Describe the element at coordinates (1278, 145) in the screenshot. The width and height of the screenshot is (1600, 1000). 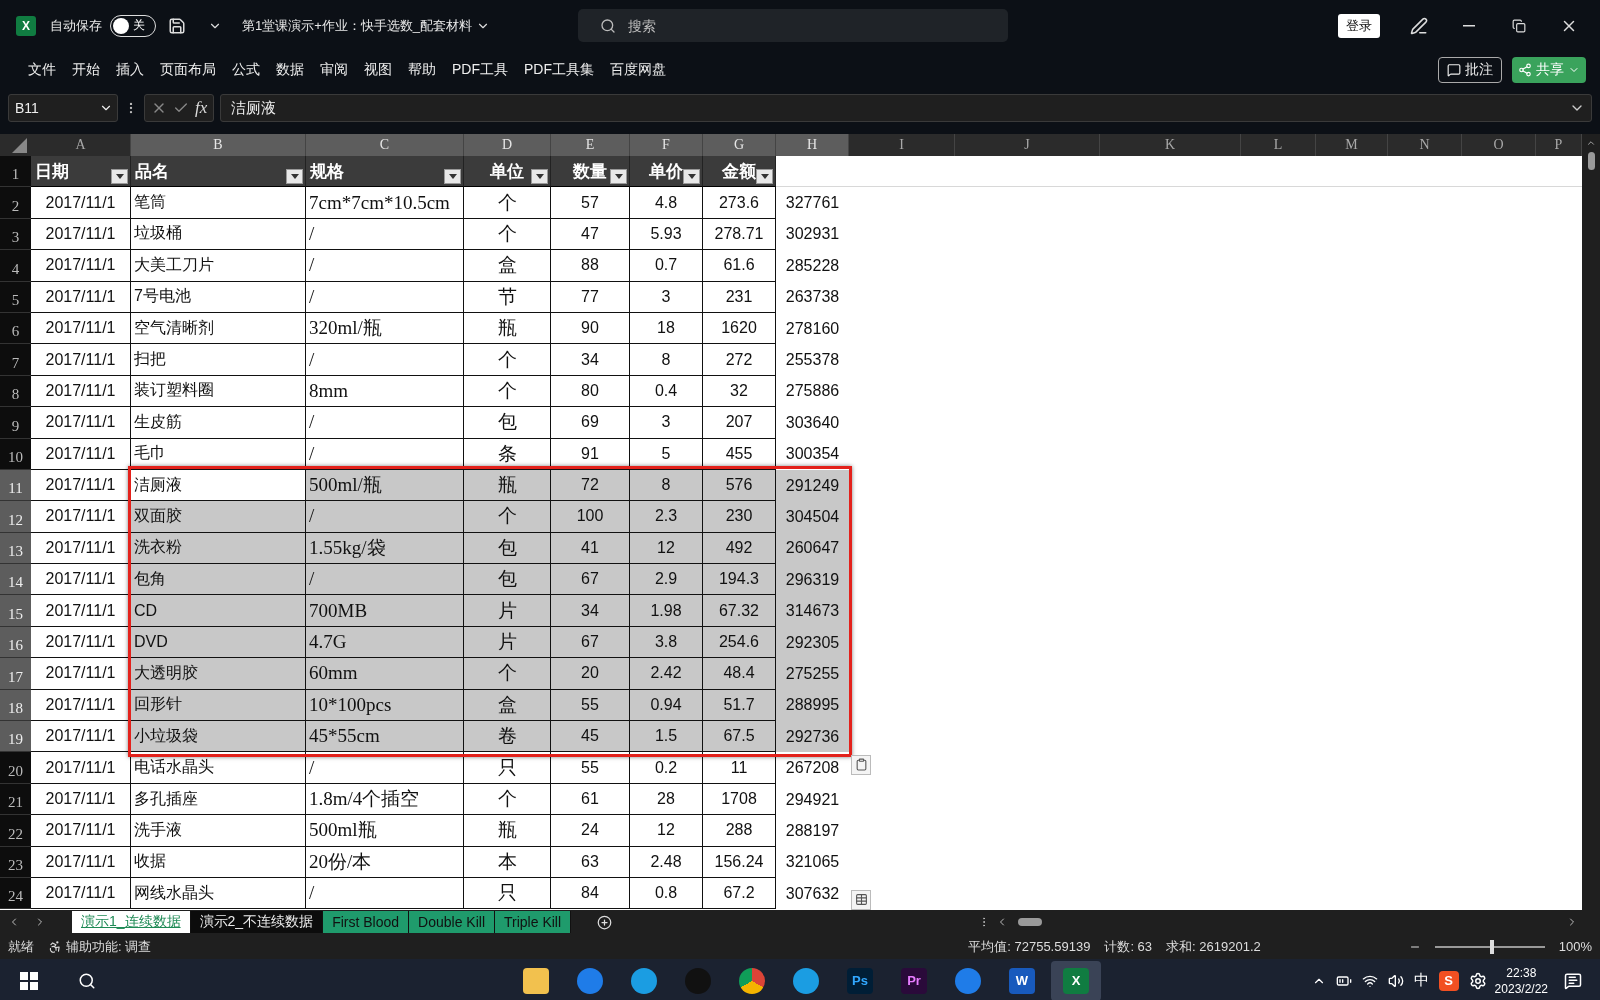
I see `column-header: L` at that location.